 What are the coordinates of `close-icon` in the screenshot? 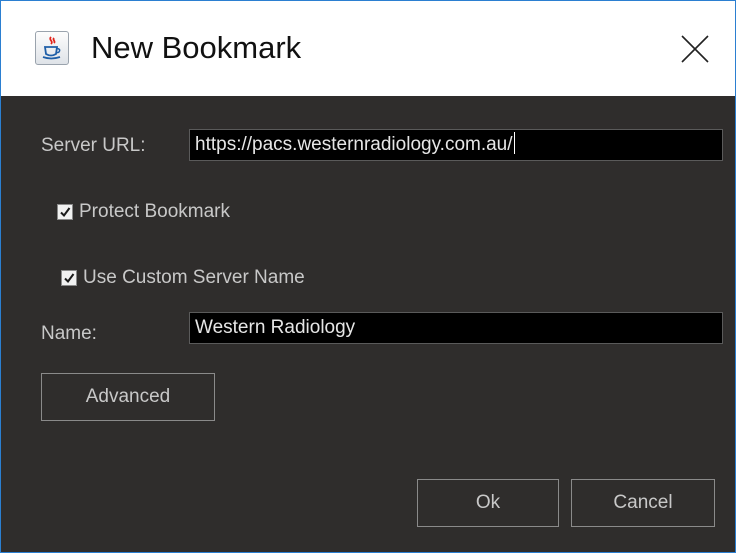 It's located at (695, 49).